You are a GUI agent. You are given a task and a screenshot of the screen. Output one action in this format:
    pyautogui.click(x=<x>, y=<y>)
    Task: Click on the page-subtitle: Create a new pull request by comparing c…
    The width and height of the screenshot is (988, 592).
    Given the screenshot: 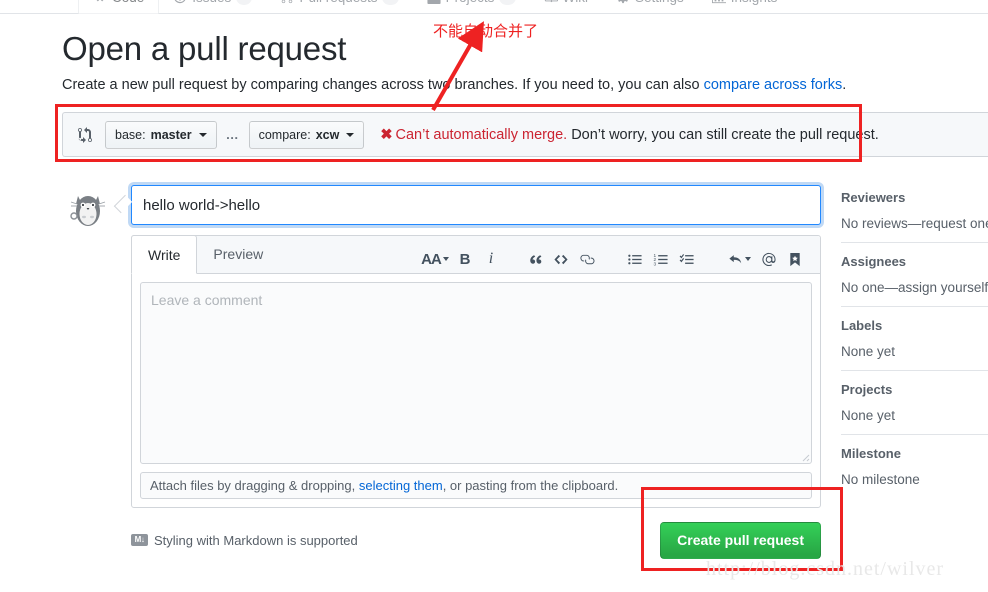 What is the action you would take?
    pyautogui.click(x=462, y=85)
    